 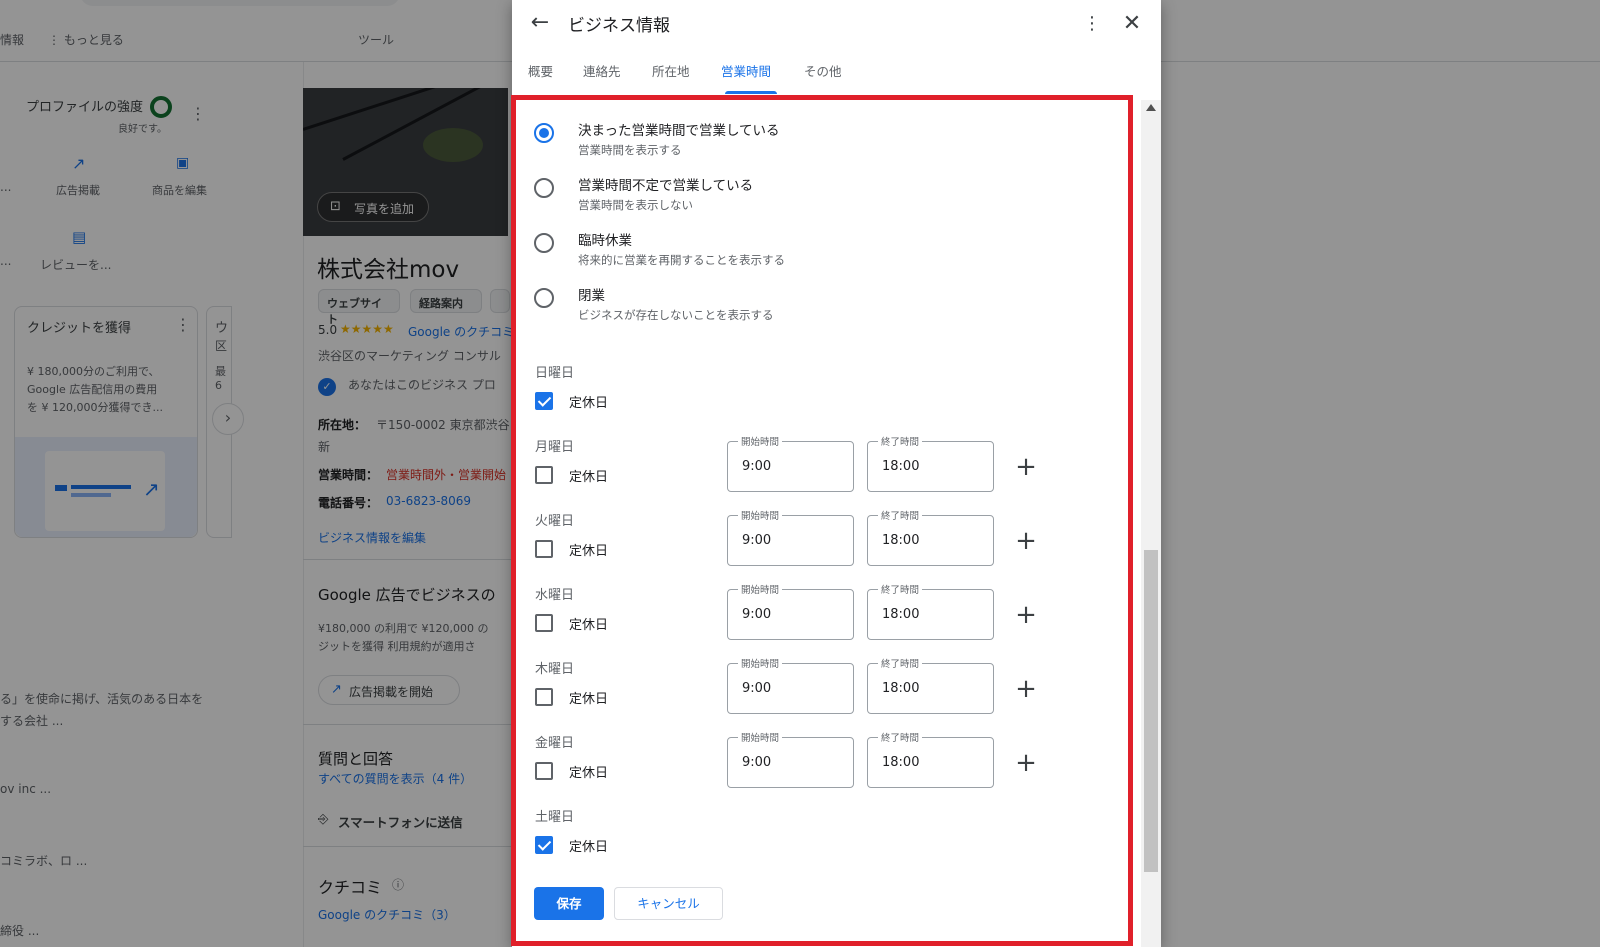 What do you see at coordinates (544, 401) in the screenshot?
I see `closed-checkbox-sunday` at bounding box center [544, 401].